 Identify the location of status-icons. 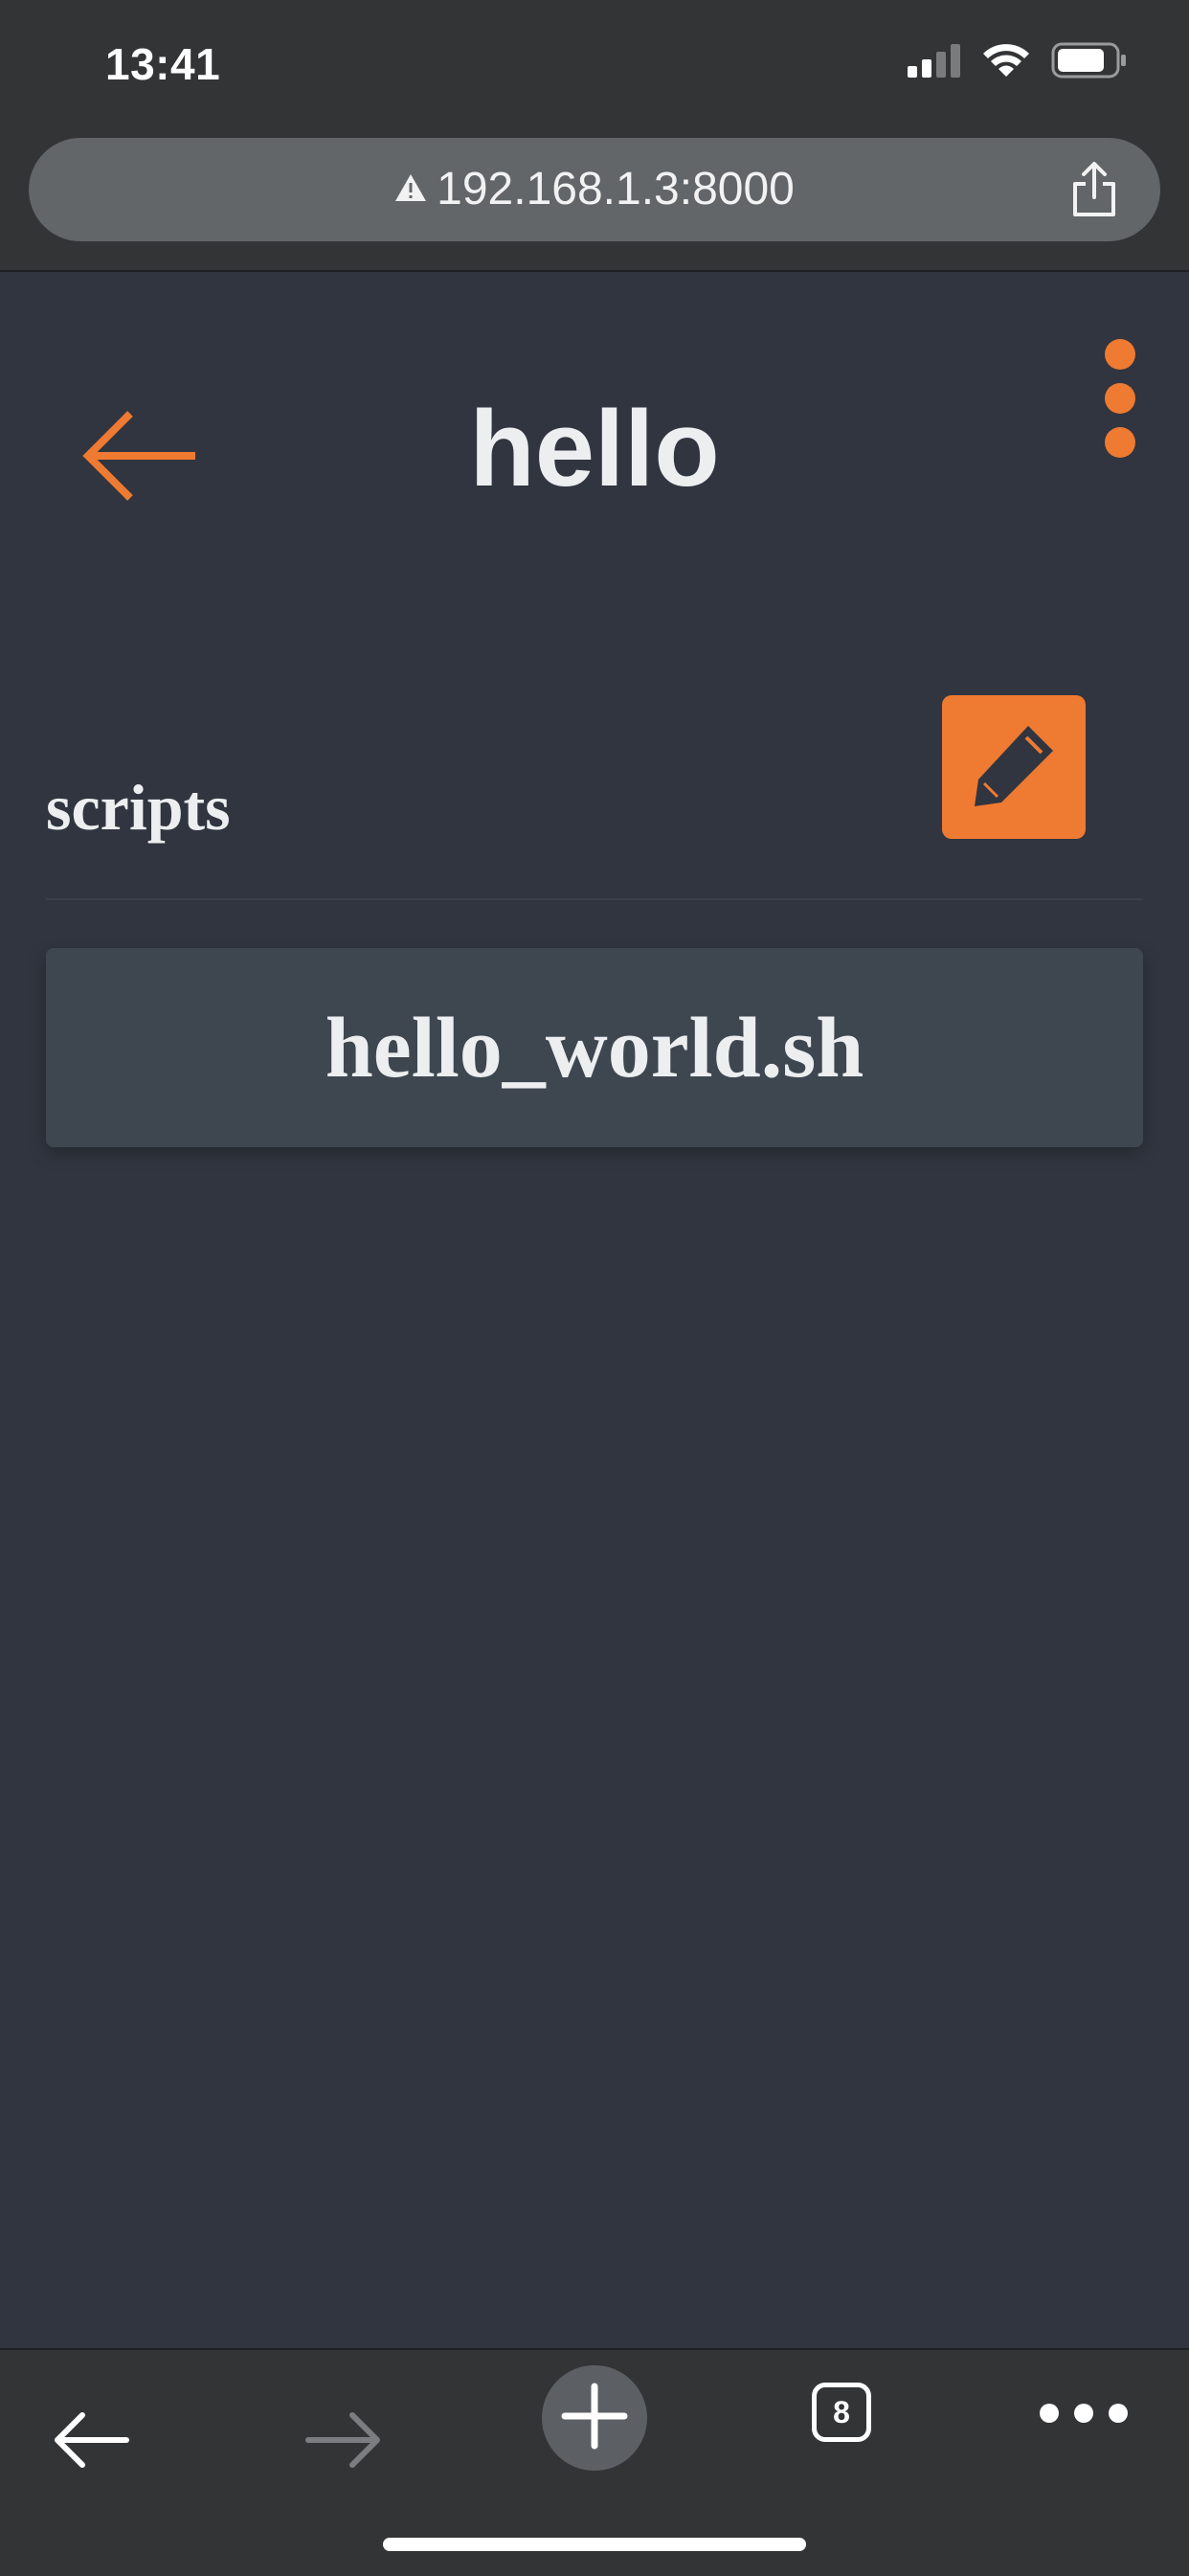
(1018, 62).